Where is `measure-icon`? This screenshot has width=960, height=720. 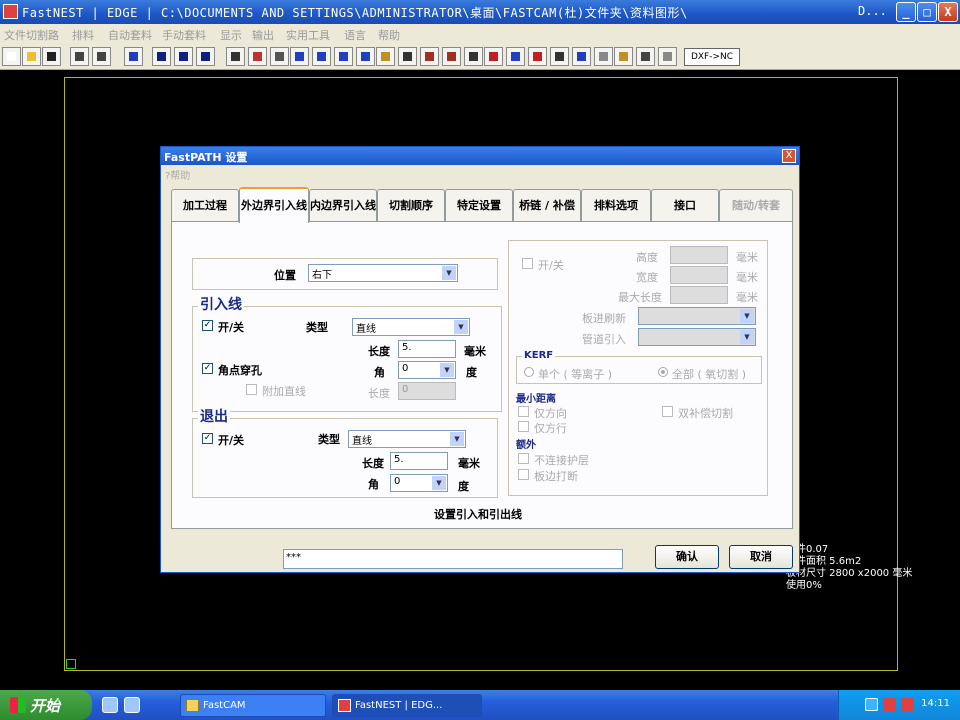
measure-icon is located at coordinates (473, 56).